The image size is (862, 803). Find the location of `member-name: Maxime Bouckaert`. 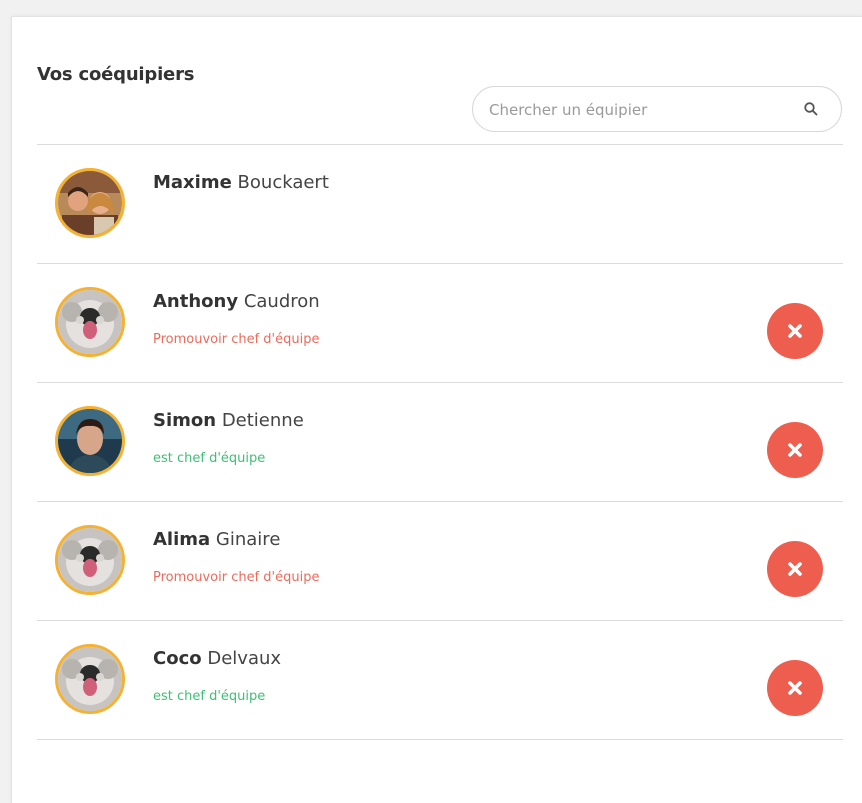

member-name: Maxime Bouckaert is located at coordinates (241, 182).